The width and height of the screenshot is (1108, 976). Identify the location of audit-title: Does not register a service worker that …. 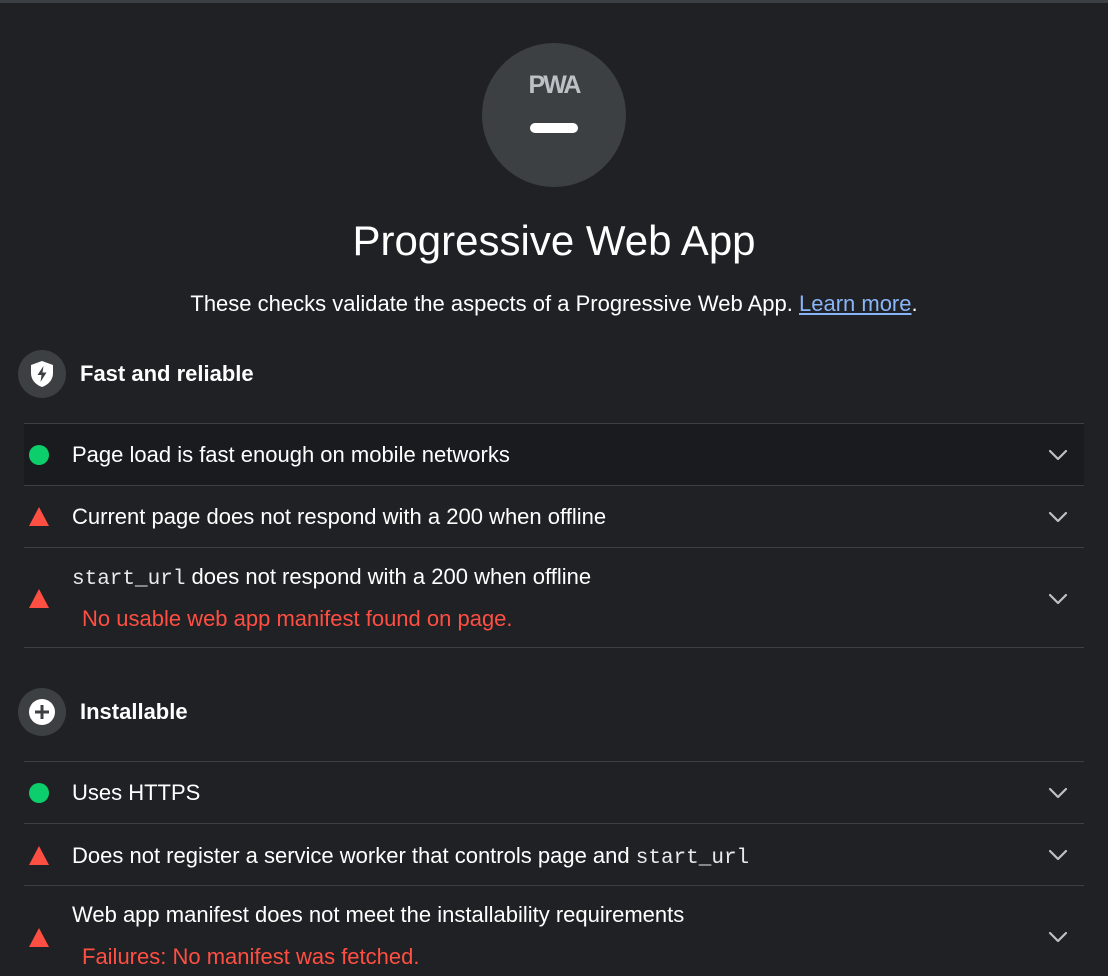
(410, 856).